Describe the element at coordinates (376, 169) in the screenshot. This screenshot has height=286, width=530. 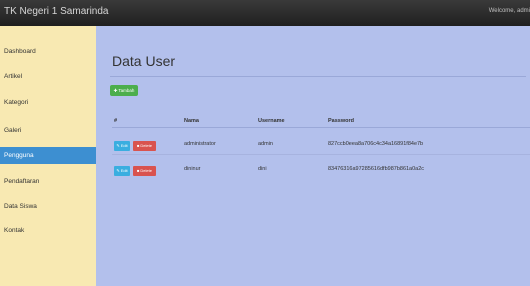
I see `table-cell-password: 83476316a97285616dfb987b861a0a2c` at that location.